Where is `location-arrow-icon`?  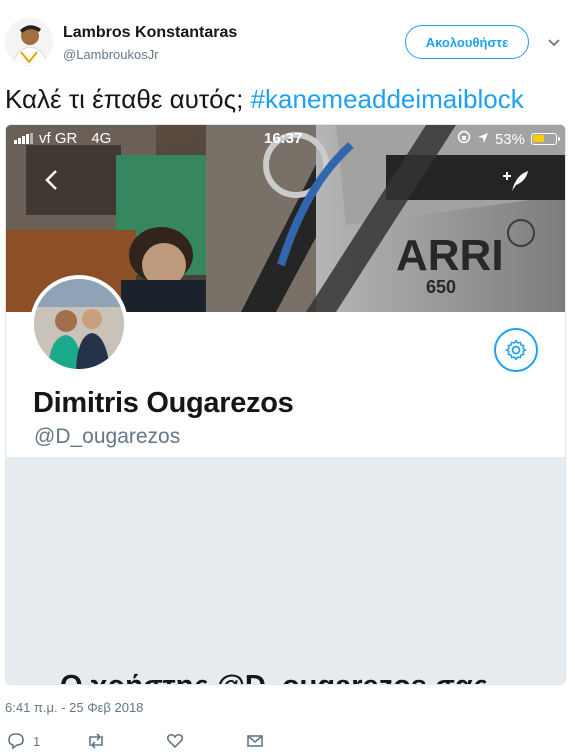 location-arrow-icon is located at coordinates (483, 139).